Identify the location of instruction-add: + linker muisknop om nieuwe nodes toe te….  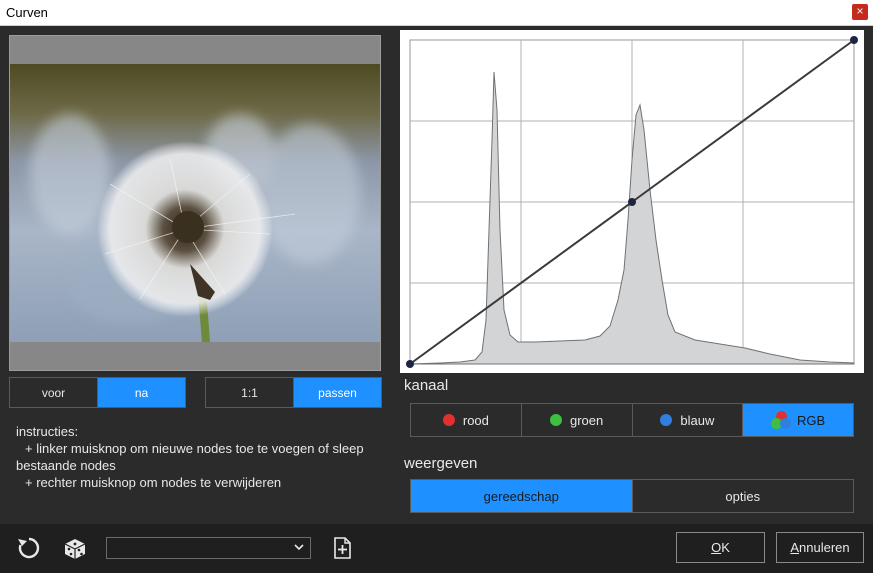
(194, 448).